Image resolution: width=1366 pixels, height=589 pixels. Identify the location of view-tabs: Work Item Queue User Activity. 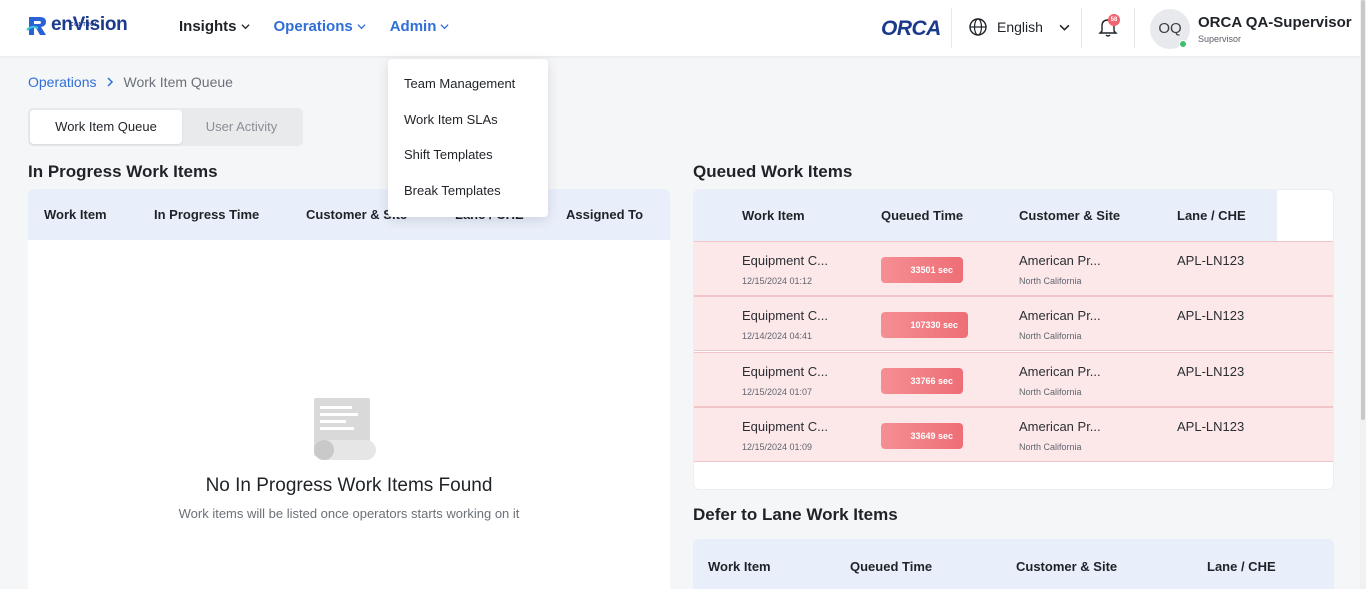
(165, 127).